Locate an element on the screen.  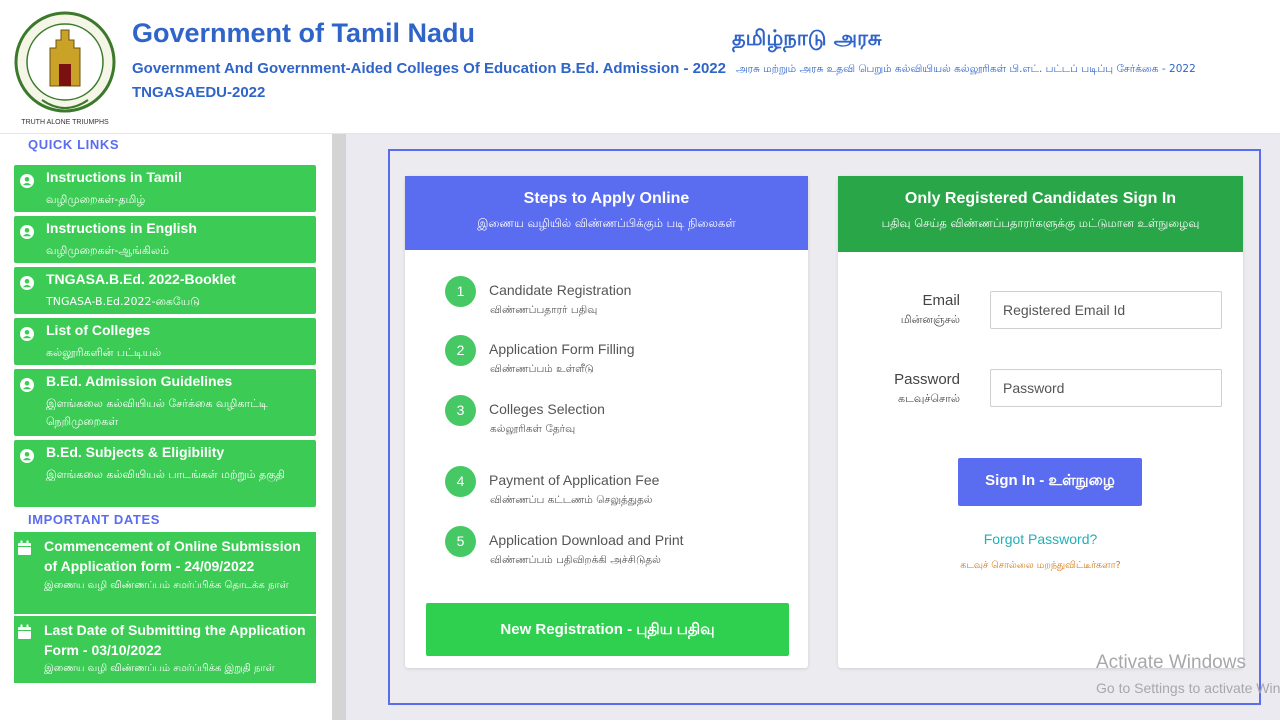
email-label: Email is located at coordinates (941, 300).